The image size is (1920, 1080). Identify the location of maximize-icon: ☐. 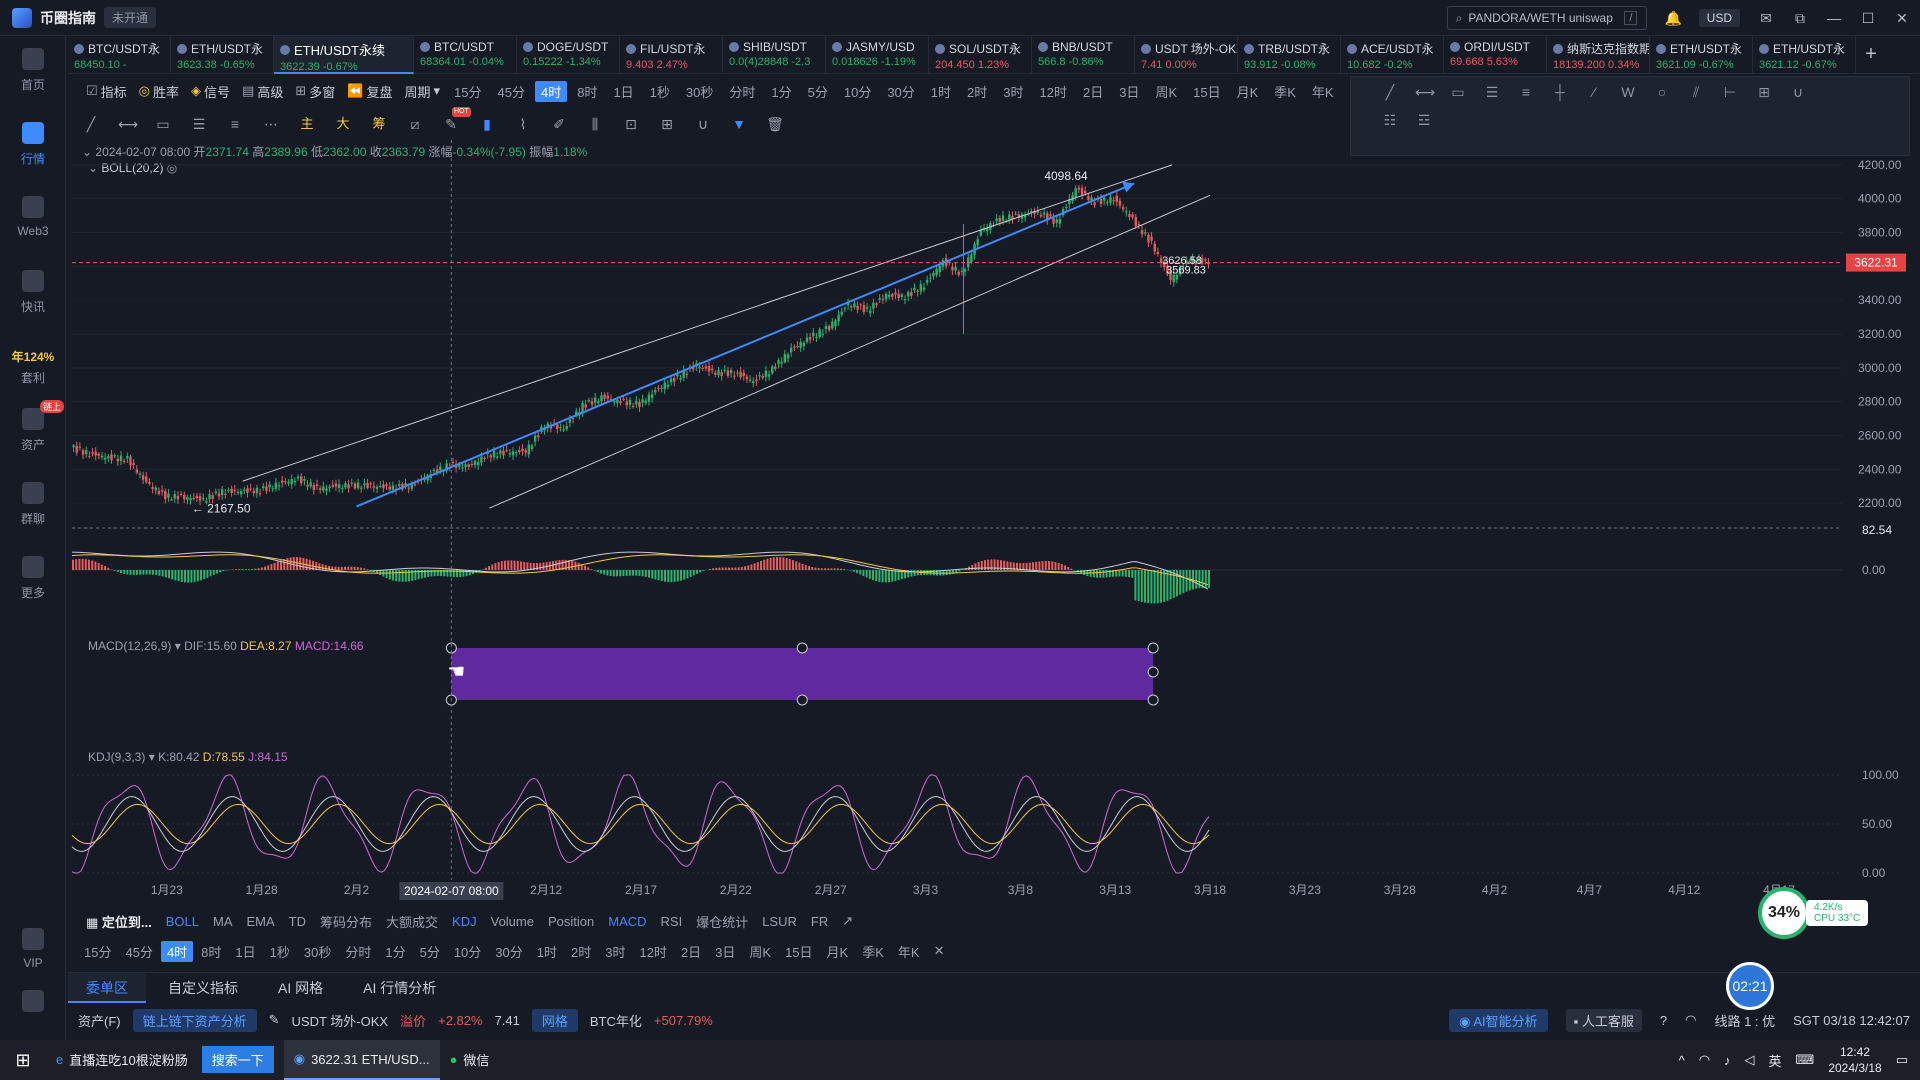
(1868, 18).